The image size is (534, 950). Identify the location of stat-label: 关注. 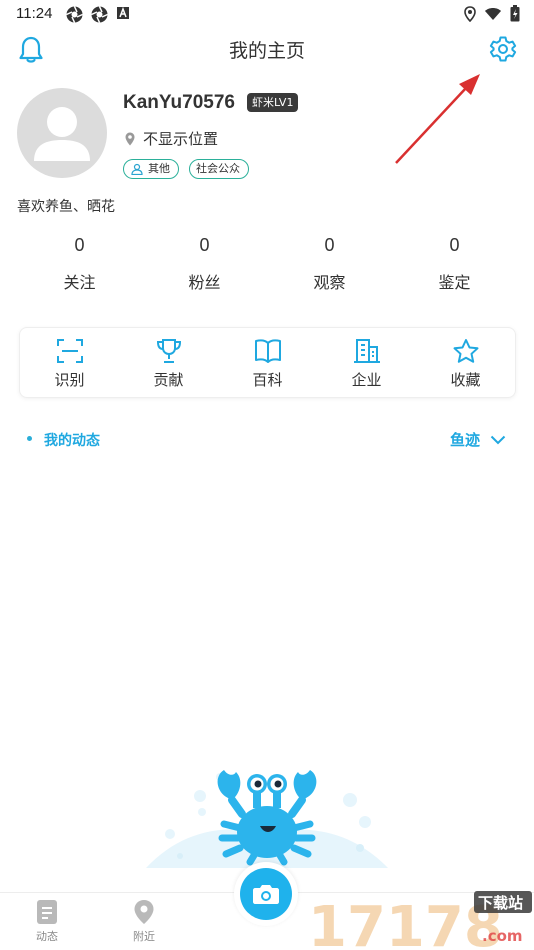
(79, 282).